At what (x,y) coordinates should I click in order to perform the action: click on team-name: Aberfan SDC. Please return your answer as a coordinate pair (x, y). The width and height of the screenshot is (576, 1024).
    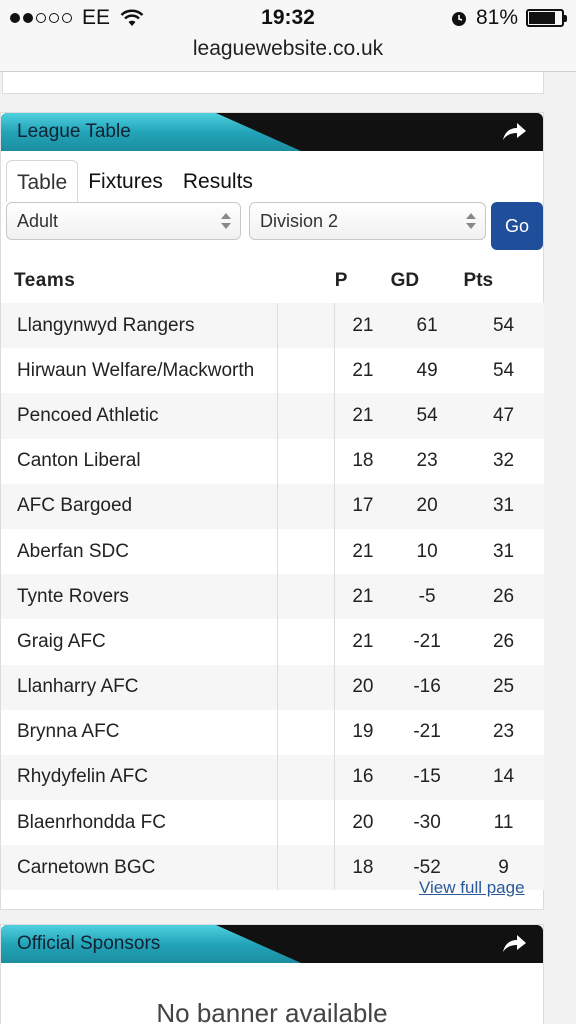
    Looking at the image, I should click on (140, 551).